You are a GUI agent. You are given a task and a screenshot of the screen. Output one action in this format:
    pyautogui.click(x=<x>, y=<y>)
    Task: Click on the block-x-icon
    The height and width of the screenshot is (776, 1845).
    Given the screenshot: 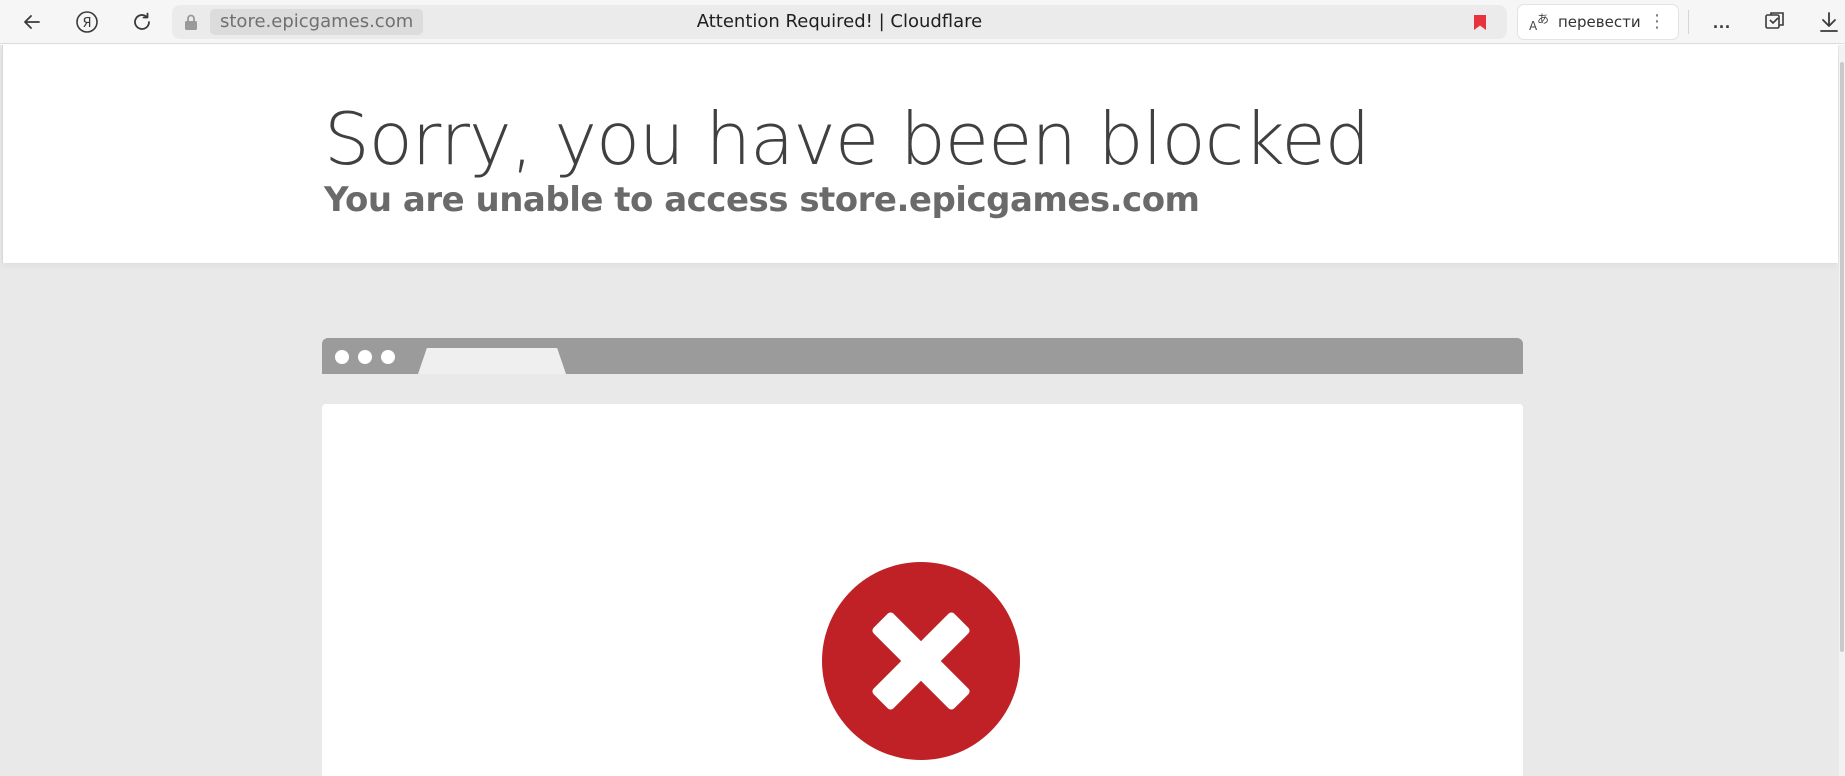 What is the action you would take?
    pyautogui.click(x=921, y=661)
    